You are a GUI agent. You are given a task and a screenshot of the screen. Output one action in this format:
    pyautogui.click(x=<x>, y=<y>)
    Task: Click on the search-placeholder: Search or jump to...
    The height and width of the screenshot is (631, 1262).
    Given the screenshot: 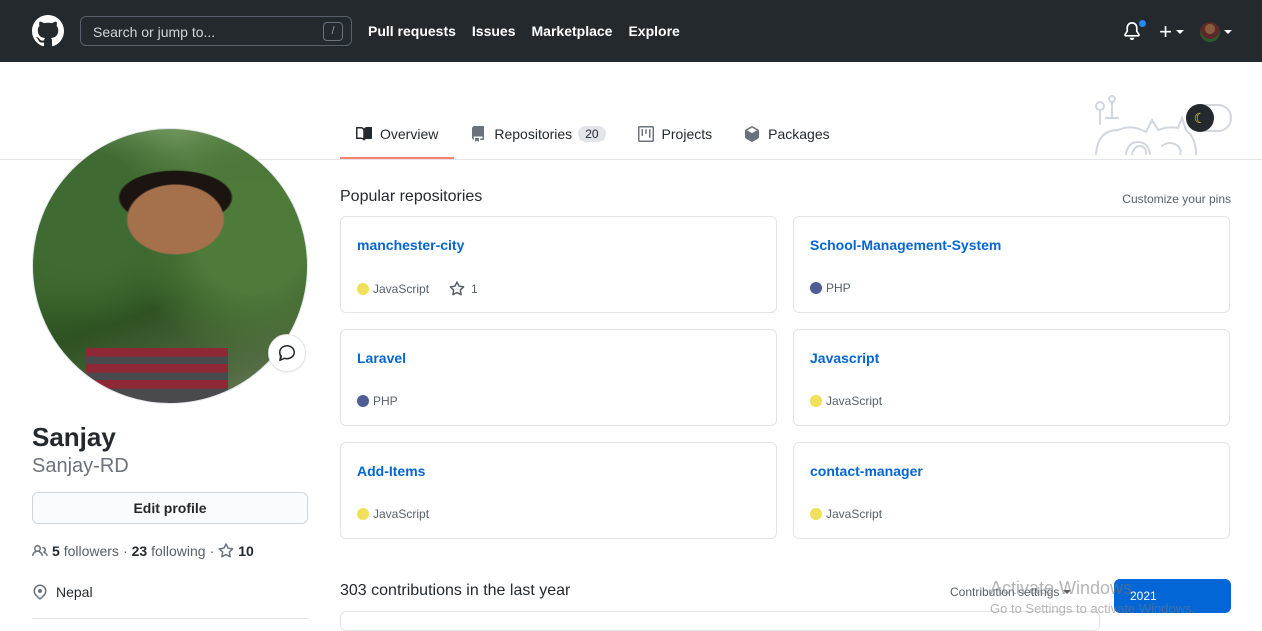 What is the action you would take?
    pyautogui.click(x=154, y=32)
    